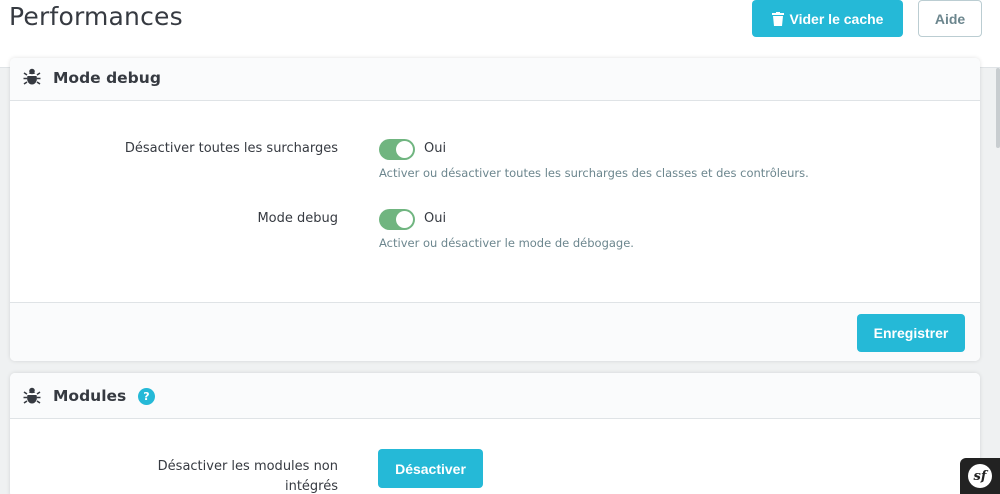 The image size is (1000, 494). Describe the element at coordinates (495, 331) in the screenshot. I see `card-footer: Enregistrer` at that location.